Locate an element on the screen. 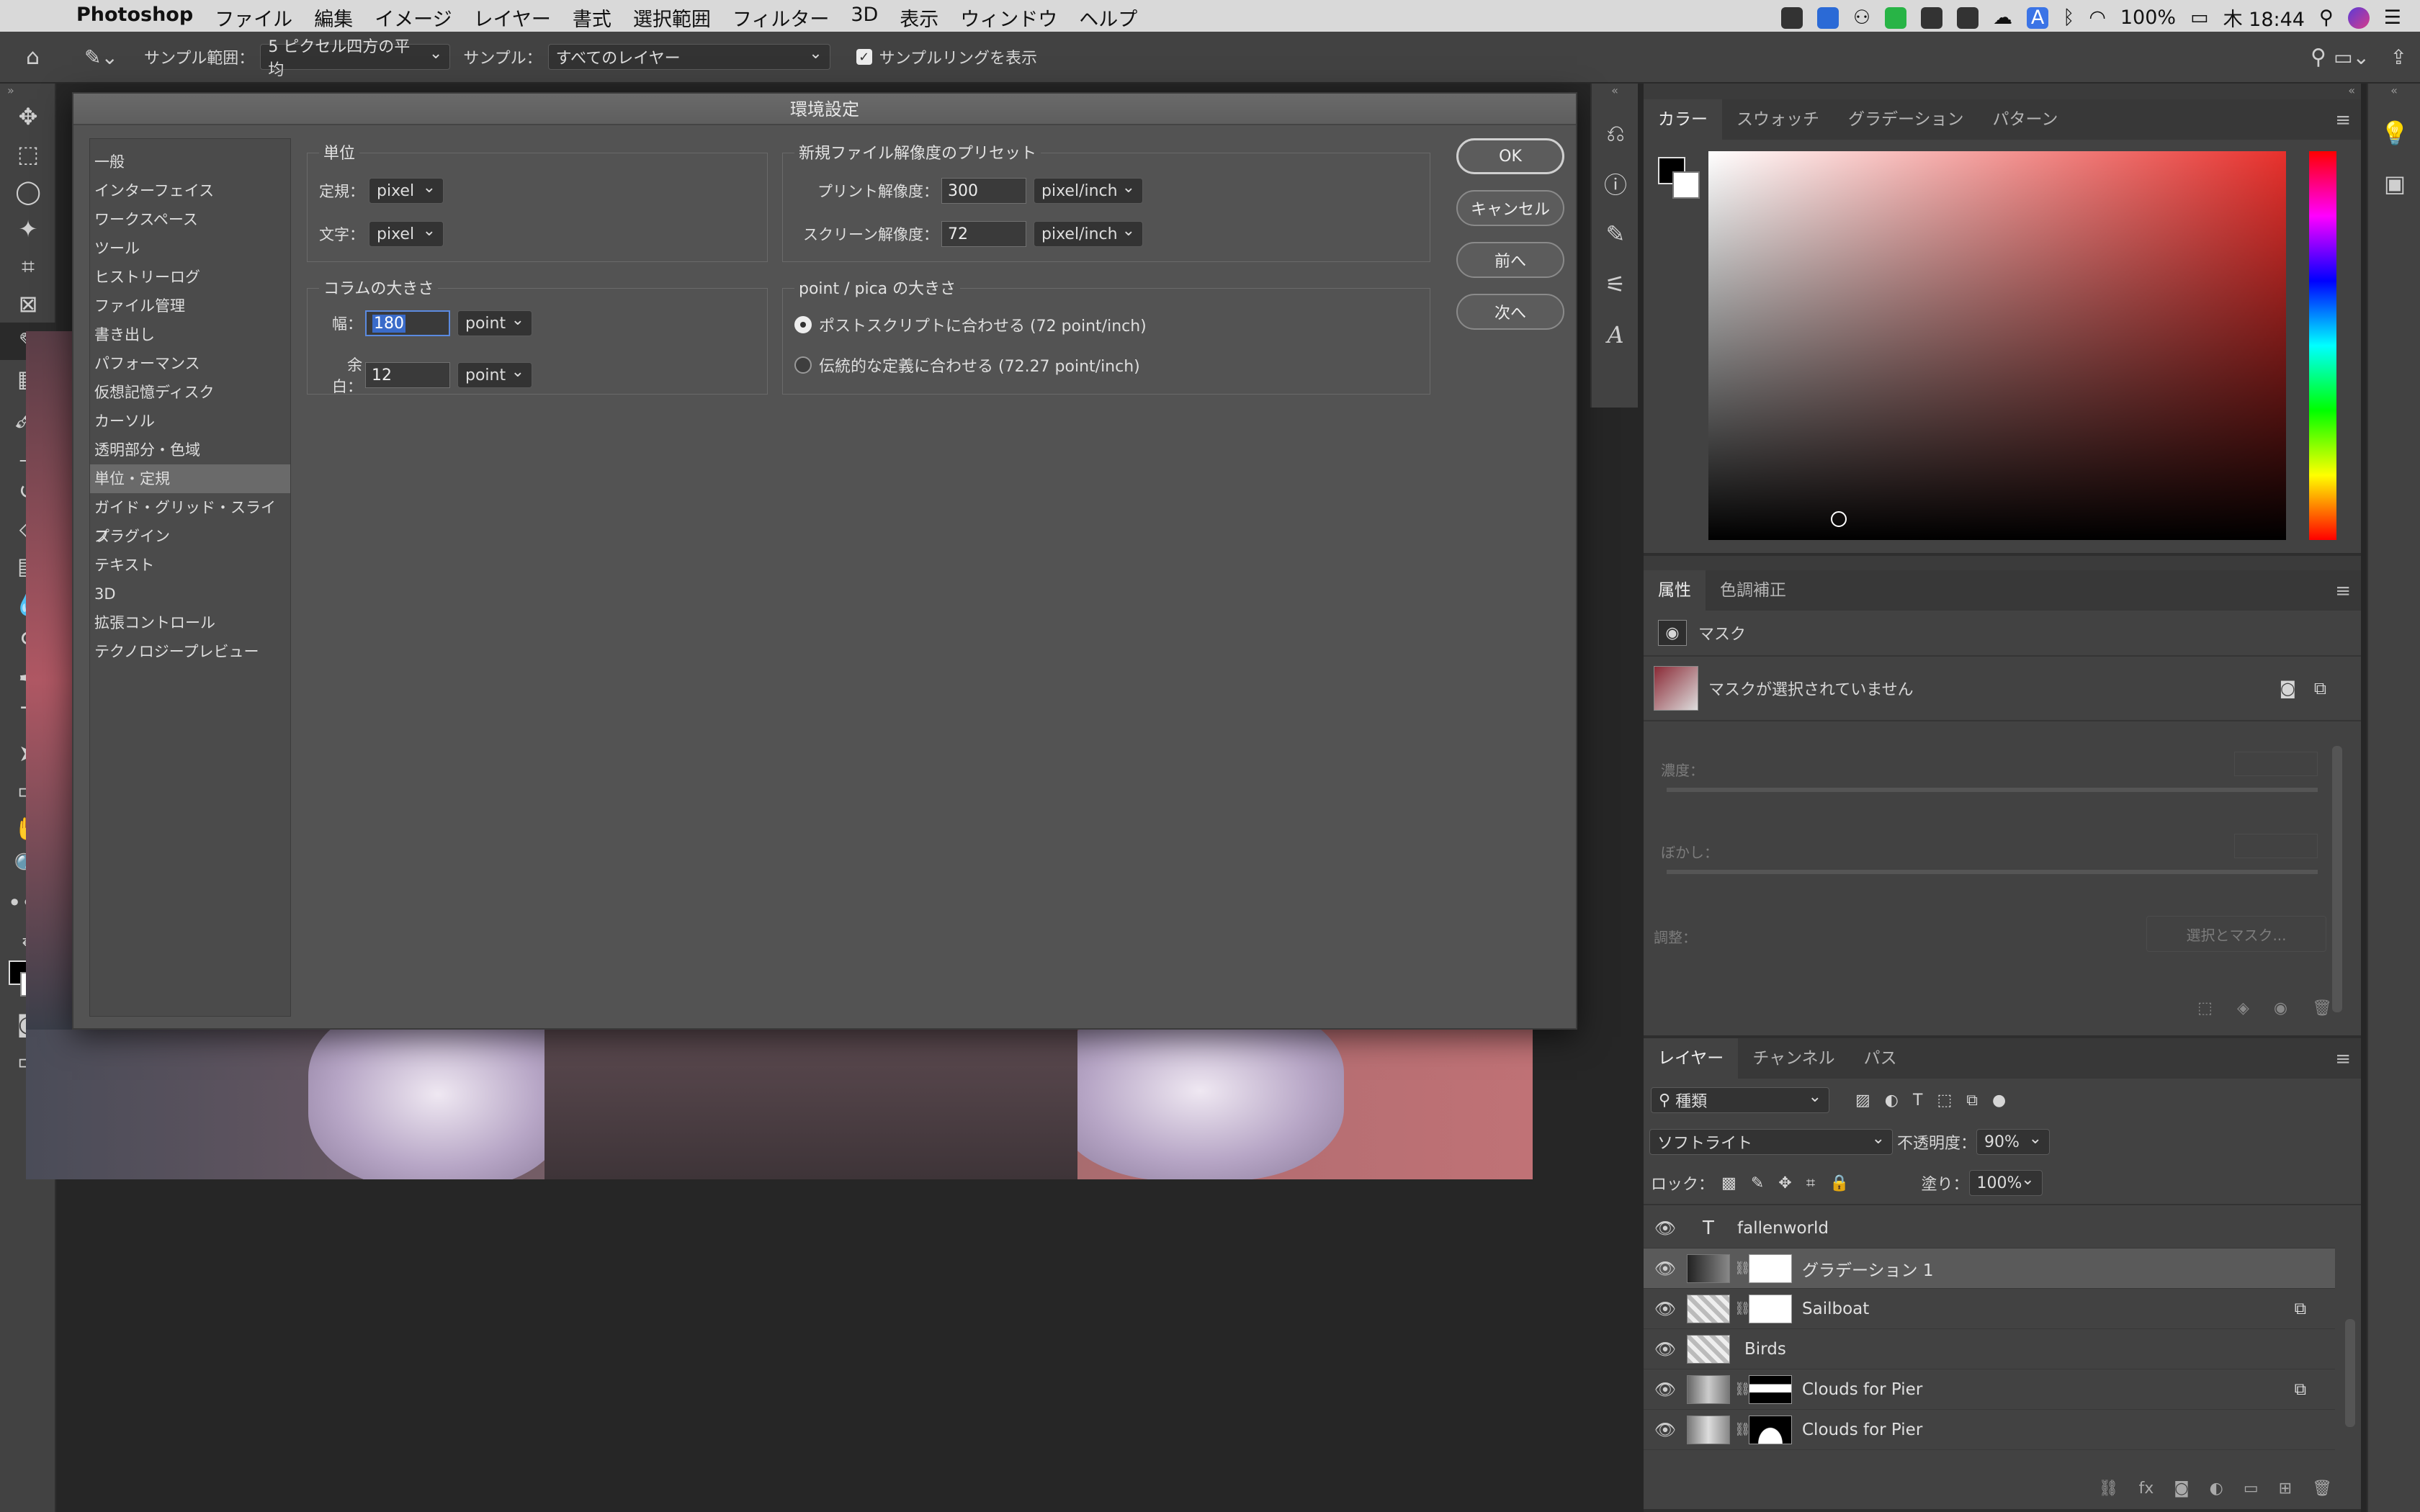 The width and height of the screenshot is (2420, 1512). libraries-icon: ▣ is located at coordinates (2394, 183).